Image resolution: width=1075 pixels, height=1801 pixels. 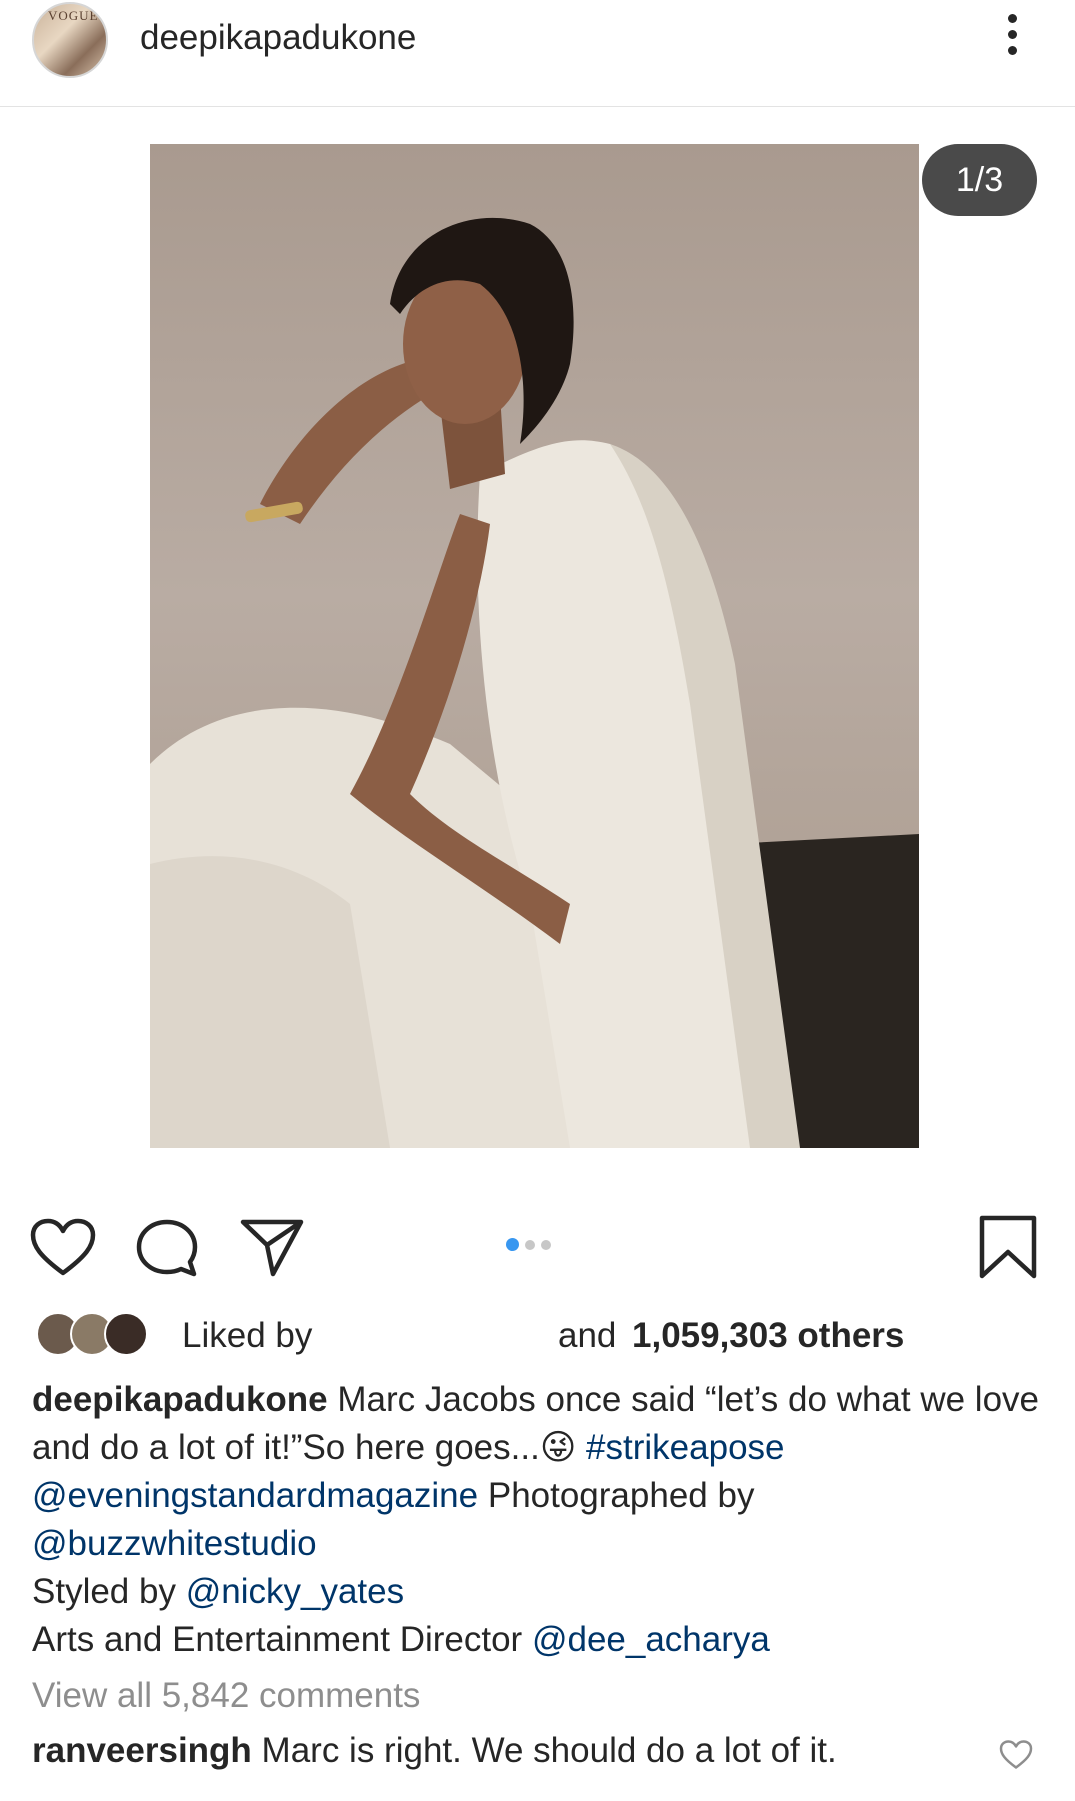 What do you see at coordinates (651, 1639) in the screenshot?
I see `mention-director: @dee_acharya` at bounding box center [651, 1639].